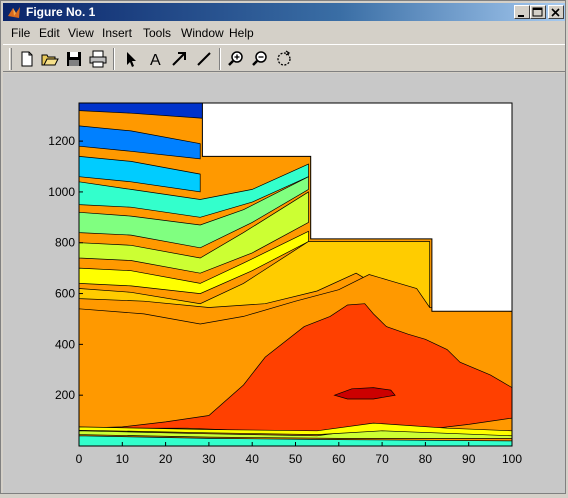 The image size is (568, 498). I want to click on y-tick-label: 600, so click(65, 294).